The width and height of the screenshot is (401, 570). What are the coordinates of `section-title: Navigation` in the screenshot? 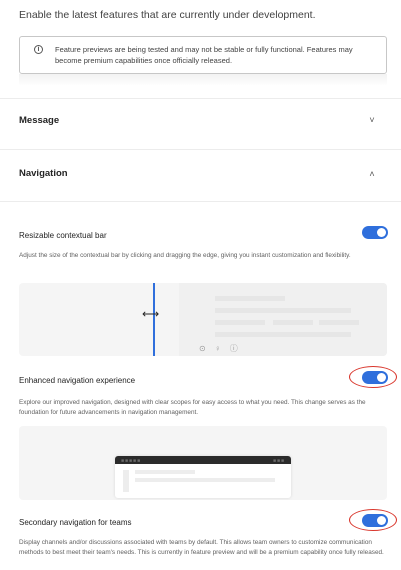 It's located at (43, 173).